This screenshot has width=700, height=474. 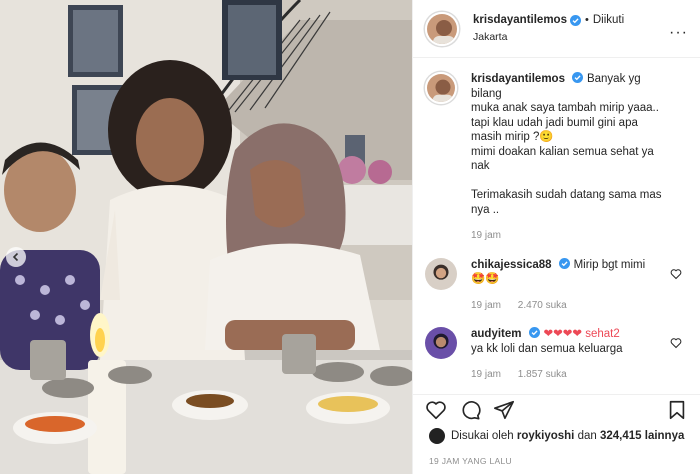 I want to click on comment-meta: 19 jam 2.470 suka, so click(x=571, y=306).